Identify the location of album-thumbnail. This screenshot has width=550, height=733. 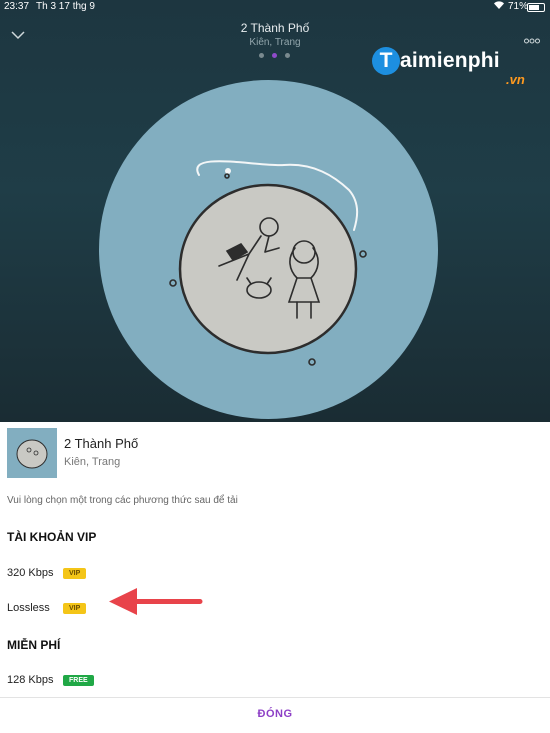
(32, 453).